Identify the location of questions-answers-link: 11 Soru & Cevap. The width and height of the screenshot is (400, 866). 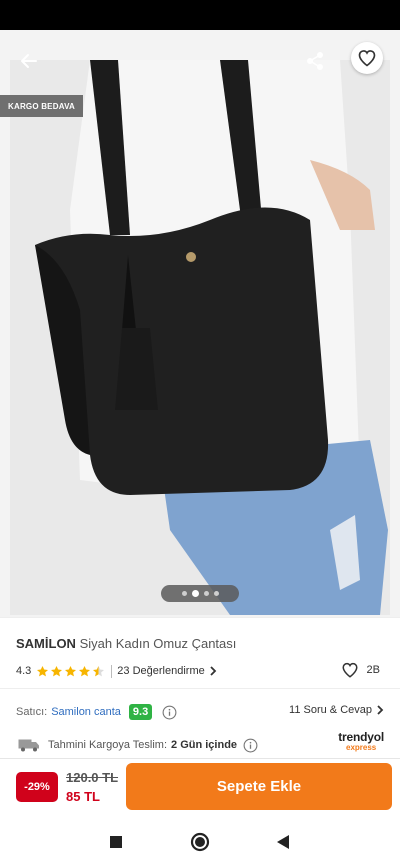
(336, 710).